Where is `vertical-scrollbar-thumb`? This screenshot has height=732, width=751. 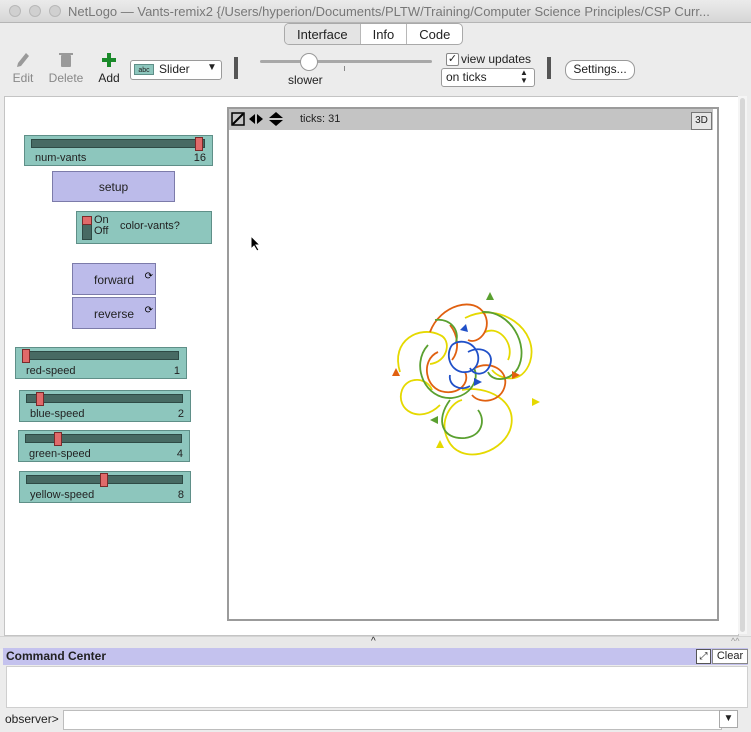 vertical-scrollbar-thumb is located at coordinates (742, 365).